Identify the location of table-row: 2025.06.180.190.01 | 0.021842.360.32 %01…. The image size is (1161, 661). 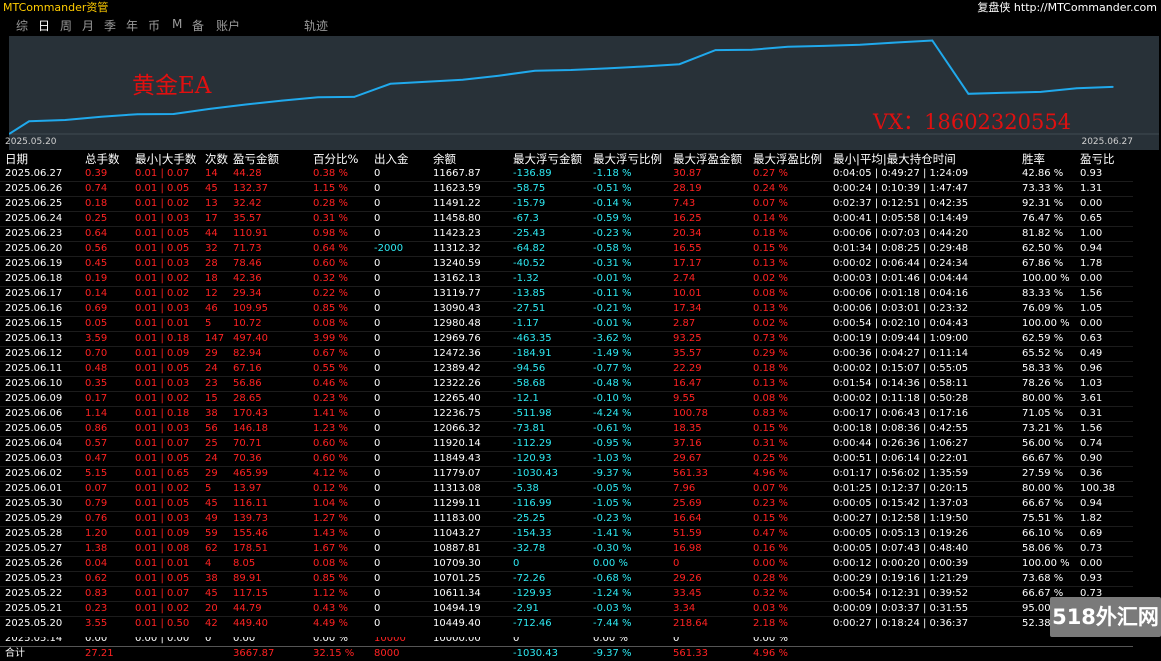
(566, 279).